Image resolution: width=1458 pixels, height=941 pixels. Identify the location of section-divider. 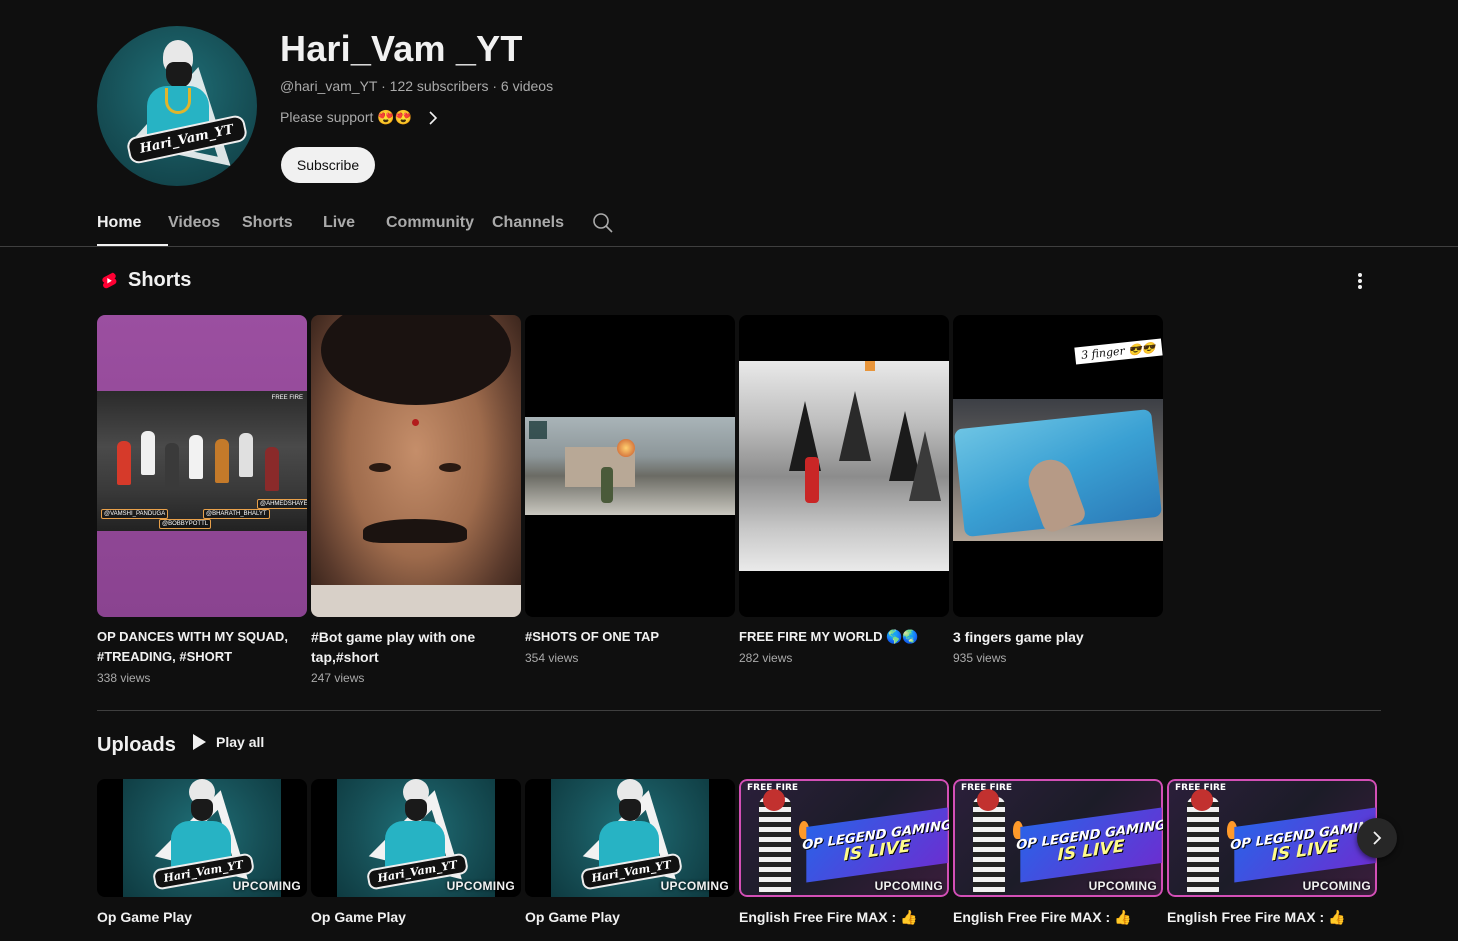
(739, 710).